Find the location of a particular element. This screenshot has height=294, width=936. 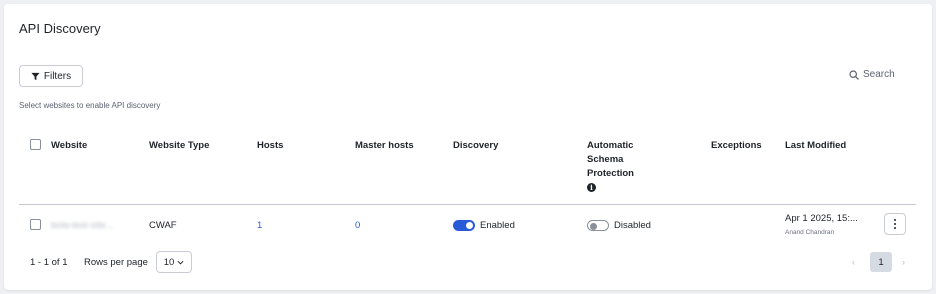

discovery-status: Enabled is located at coordinates (497, 225).